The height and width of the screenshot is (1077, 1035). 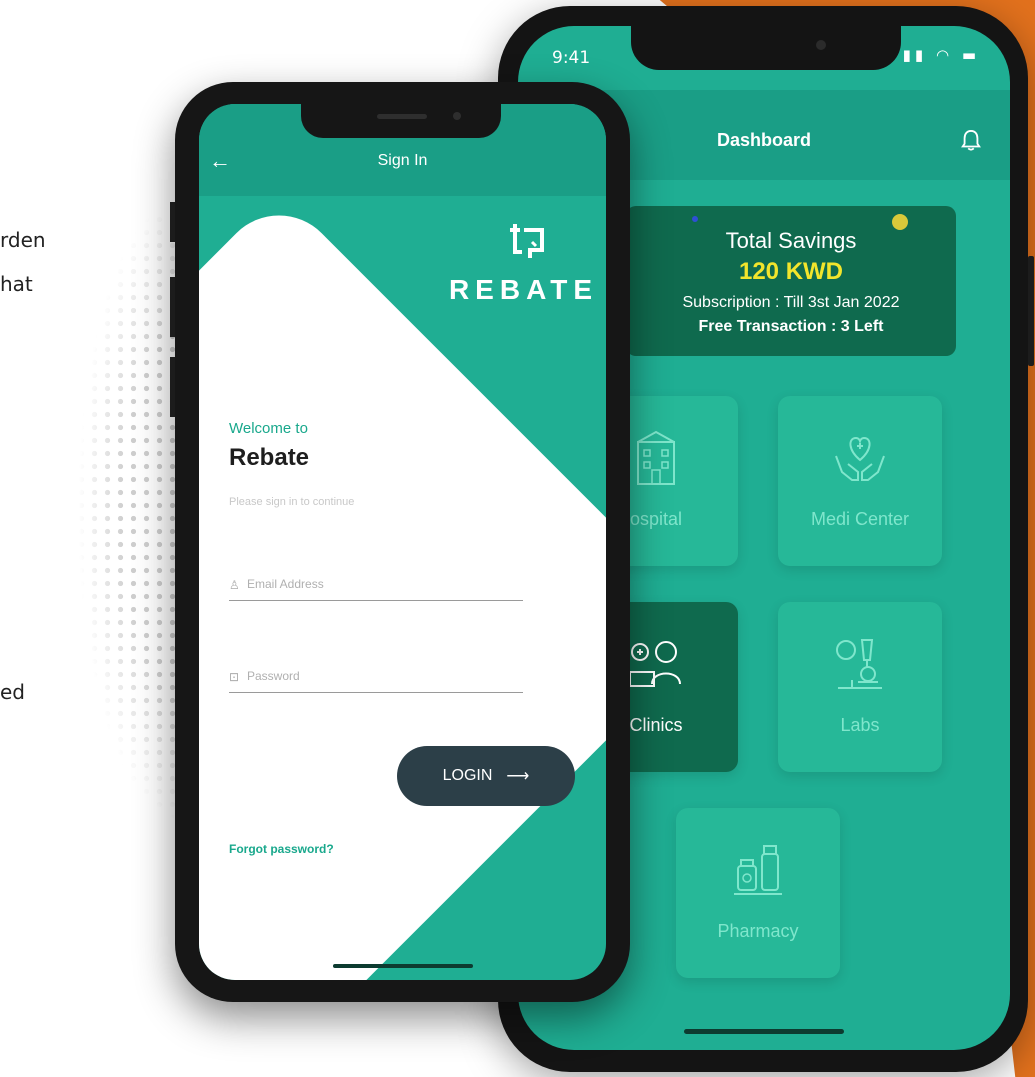 I want to click on email-field: ♙, so click(x=376, y=587).